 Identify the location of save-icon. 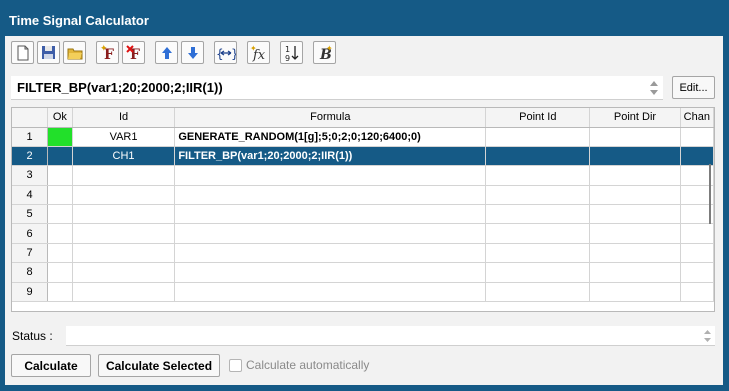
(48, 52).